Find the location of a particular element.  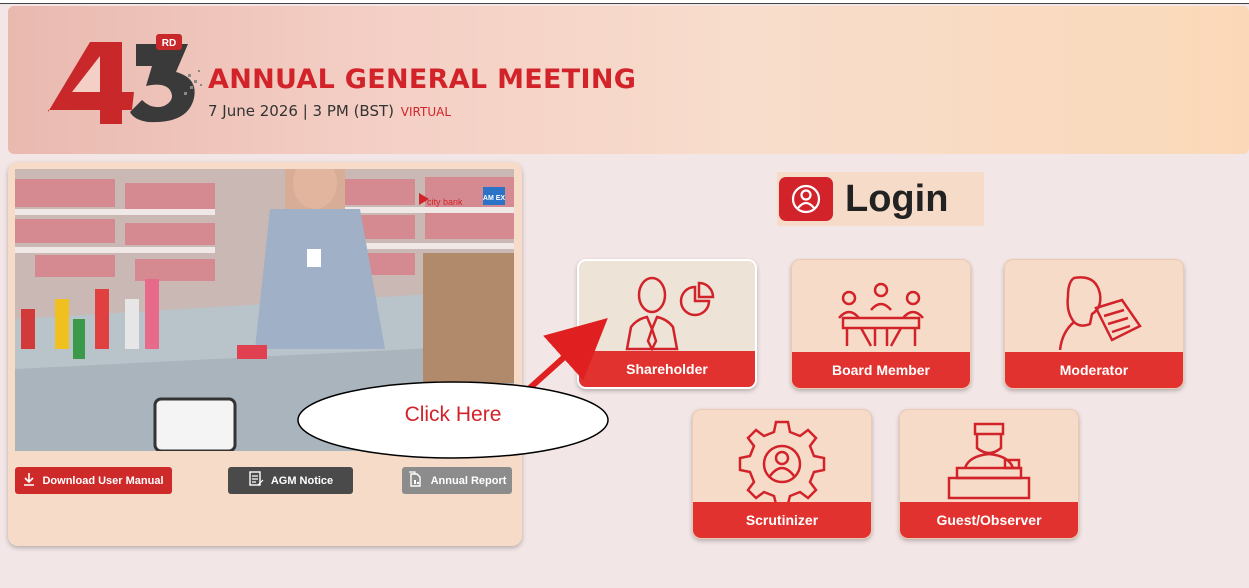

meeting-mode: VIRTUAL is located at coordinates (426, 112).